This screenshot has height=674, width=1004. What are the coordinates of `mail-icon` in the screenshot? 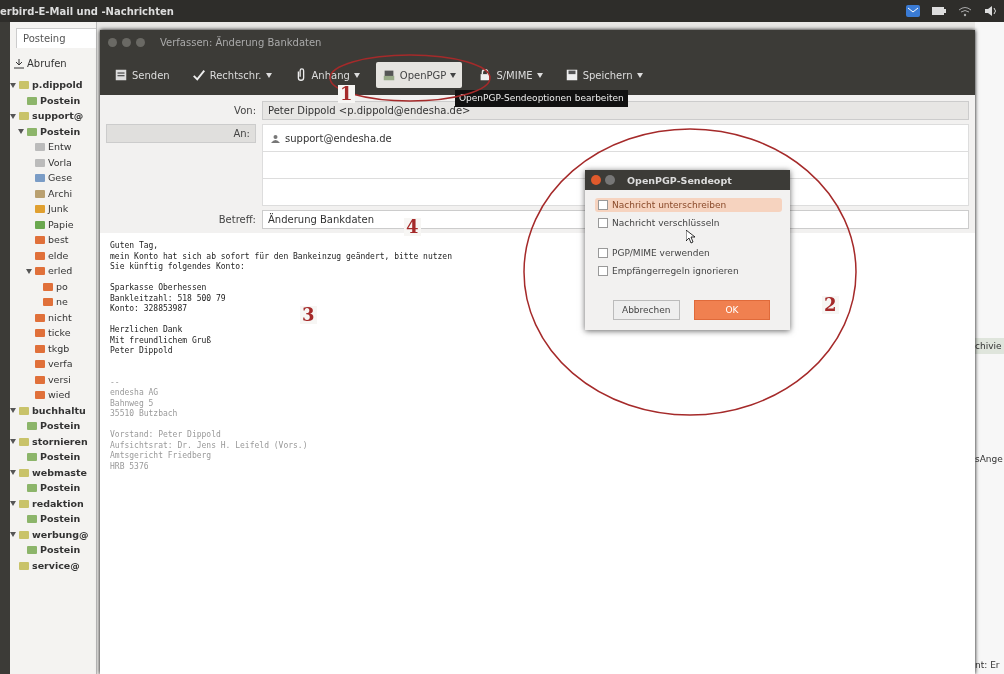 It's located at (913, 11).